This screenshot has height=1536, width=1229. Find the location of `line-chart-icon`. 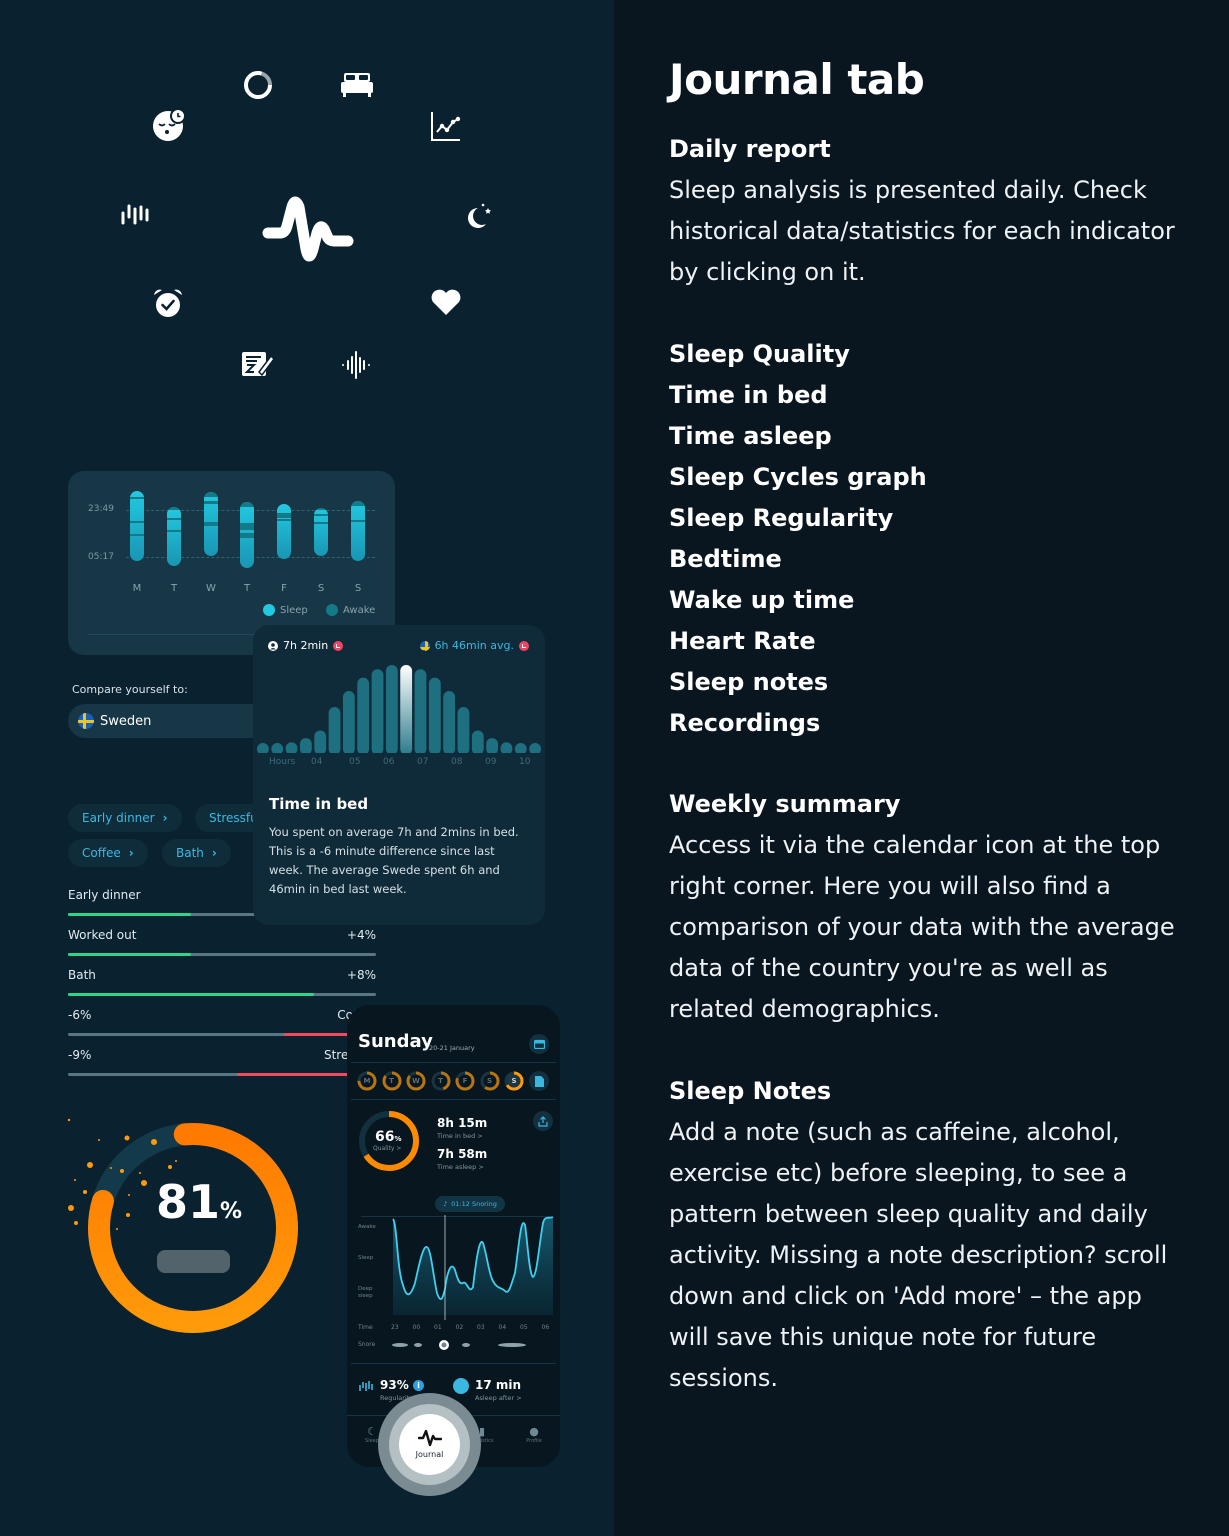

line-chart-icon is located at coordinates (446, 126).